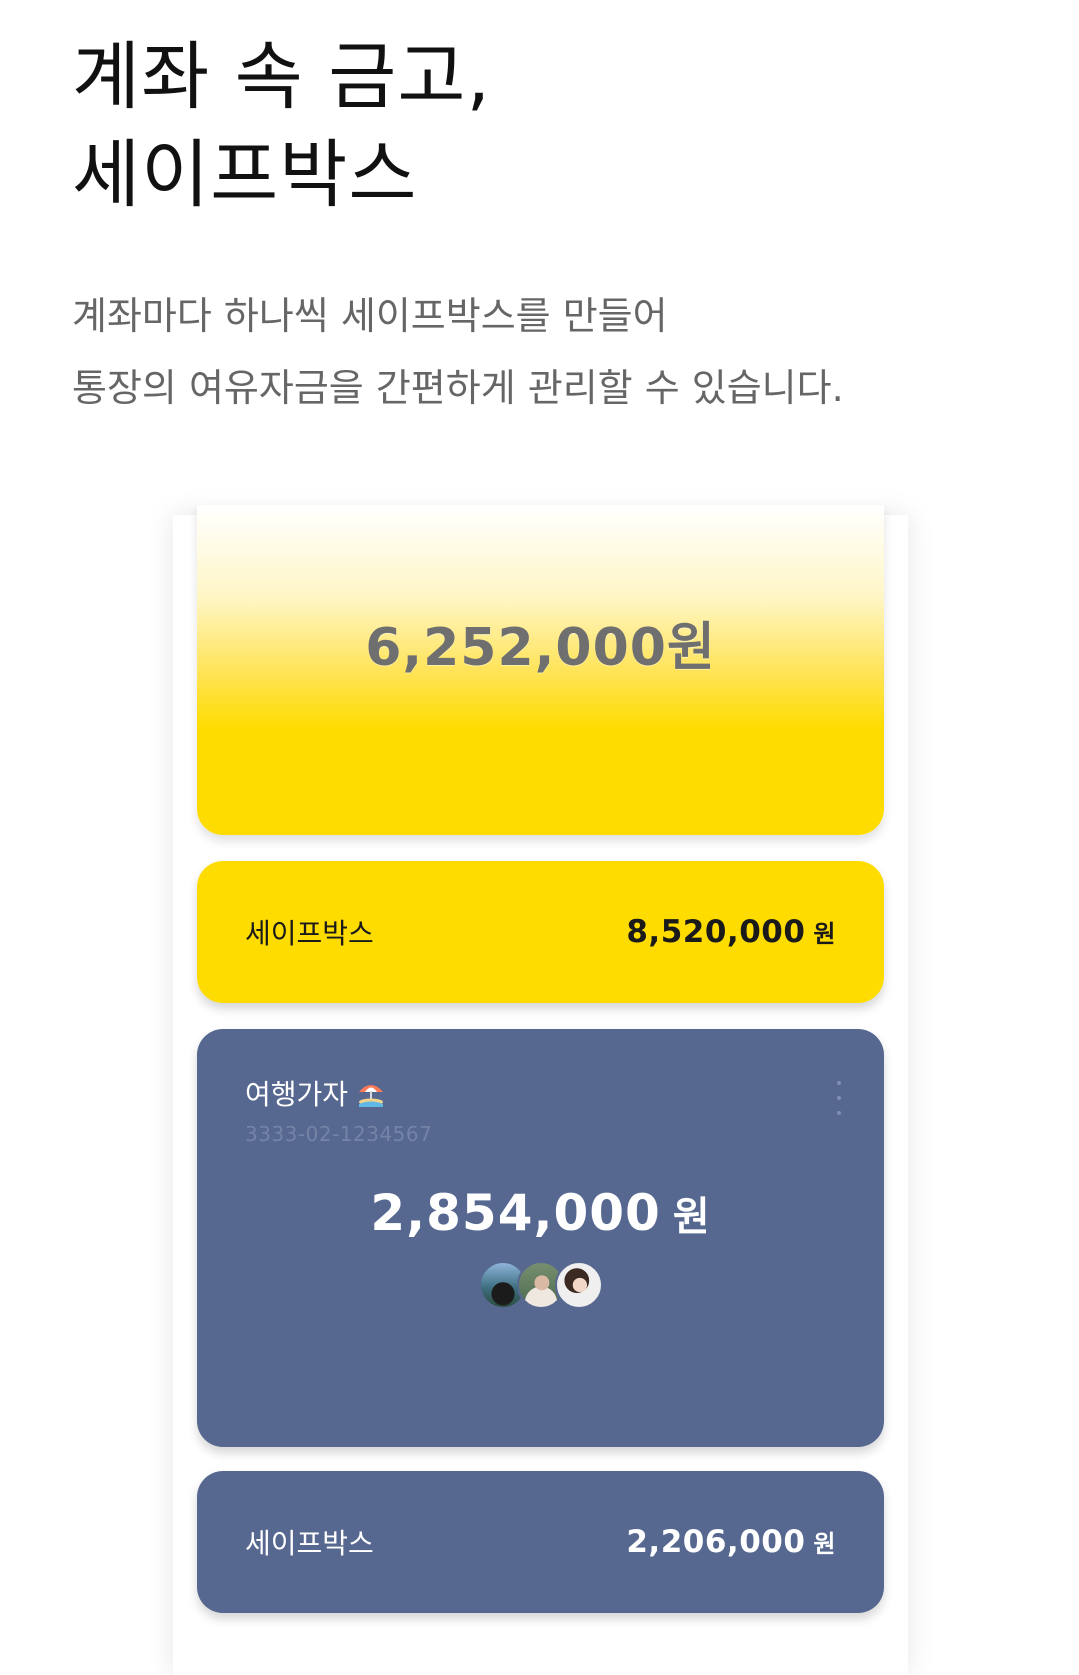 Image resolution: width=1079 pixels, height=1675 pixels. Describe the element at coordinates (339, 1134) in the screenshot. I see `account-number: 3333-02-1234567` at that location.